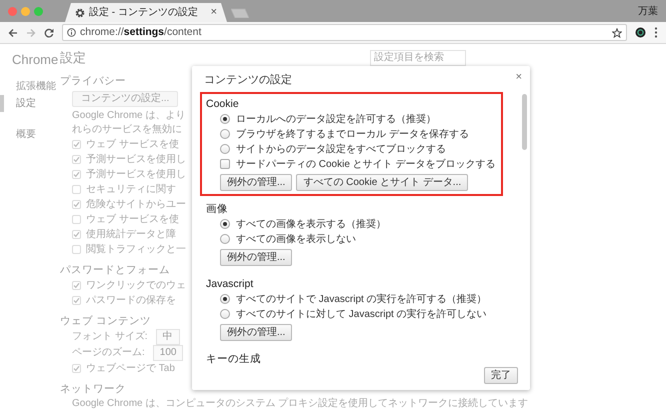  I want to click on checkbox-label: ワンクリックでのウェ, so click(136, 285).